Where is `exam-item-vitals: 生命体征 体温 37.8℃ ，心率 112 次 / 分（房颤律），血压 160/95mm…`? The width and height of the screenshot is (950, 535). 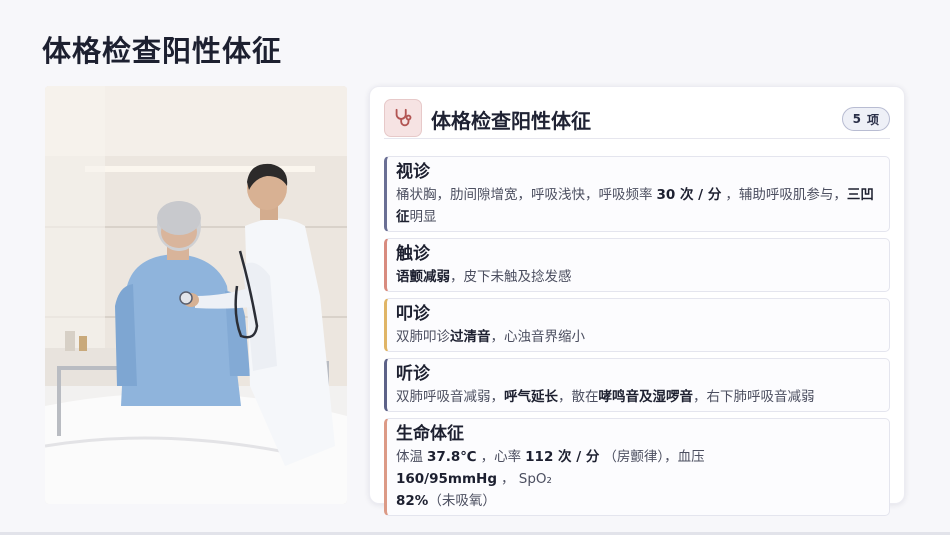 exam-item-vitals: 生命体征 体温 37.8℃ ，心率 112 次 / 分（房颤律），血压 160/95mm… is located at coordinates (637, 467).